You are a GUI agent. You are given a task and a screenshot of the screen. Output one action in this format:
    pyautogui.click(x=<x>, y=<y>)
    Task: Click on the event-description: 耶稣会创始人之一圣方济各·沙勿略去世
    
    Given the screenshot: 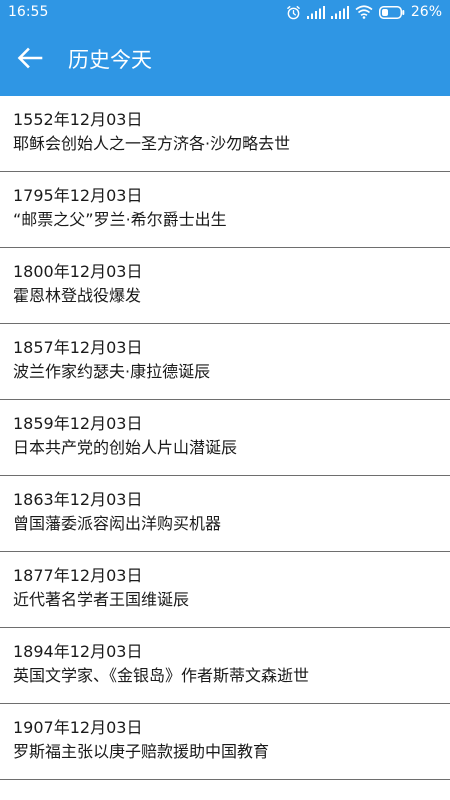 What is the action you would take?
    pyautogui.click(x=152, y=143)
    